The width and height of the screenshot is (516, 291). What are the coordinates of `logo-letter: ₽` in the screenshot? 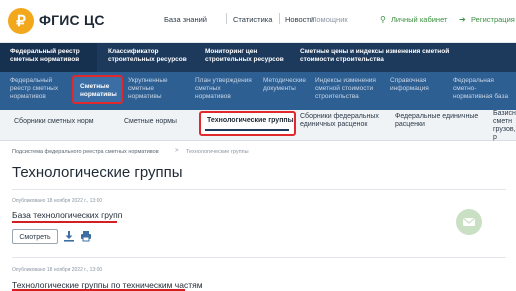 It's located at (21, 21).